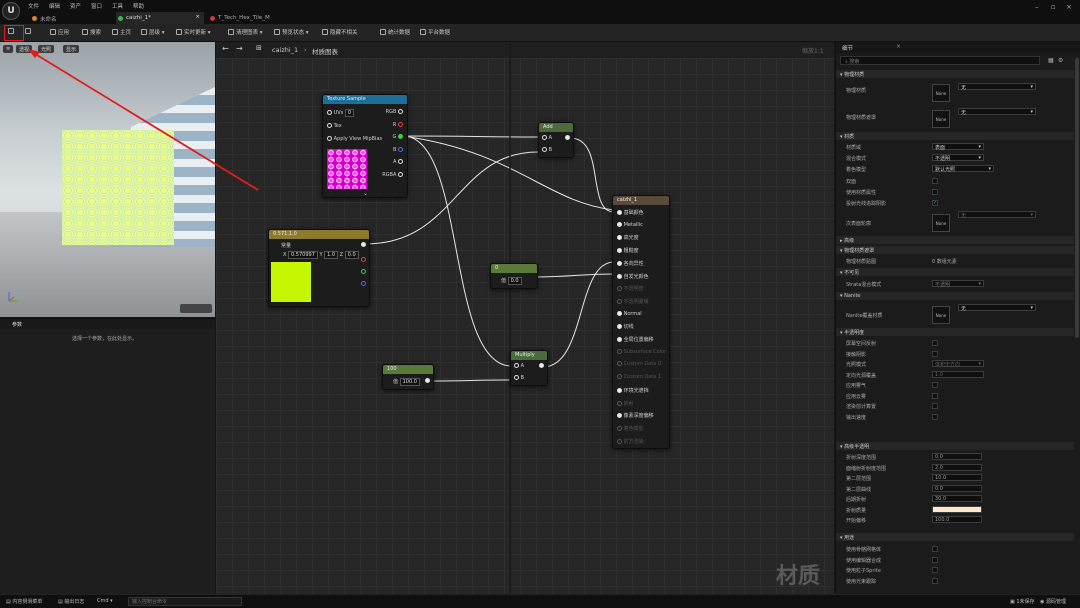 The height and width of the screenshot is (608, 1080). What do you see at coordinates (511, 281) in the screenshot?
I see `const-value: 值 0.0` at bounding box center [511, 281].